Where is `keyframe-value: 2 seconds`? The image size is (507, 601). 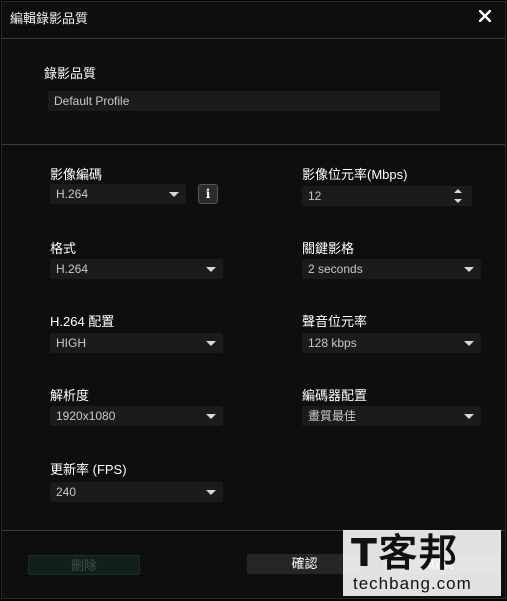
keyframe-value: 2 seconds is located at coordinates (335, 269).